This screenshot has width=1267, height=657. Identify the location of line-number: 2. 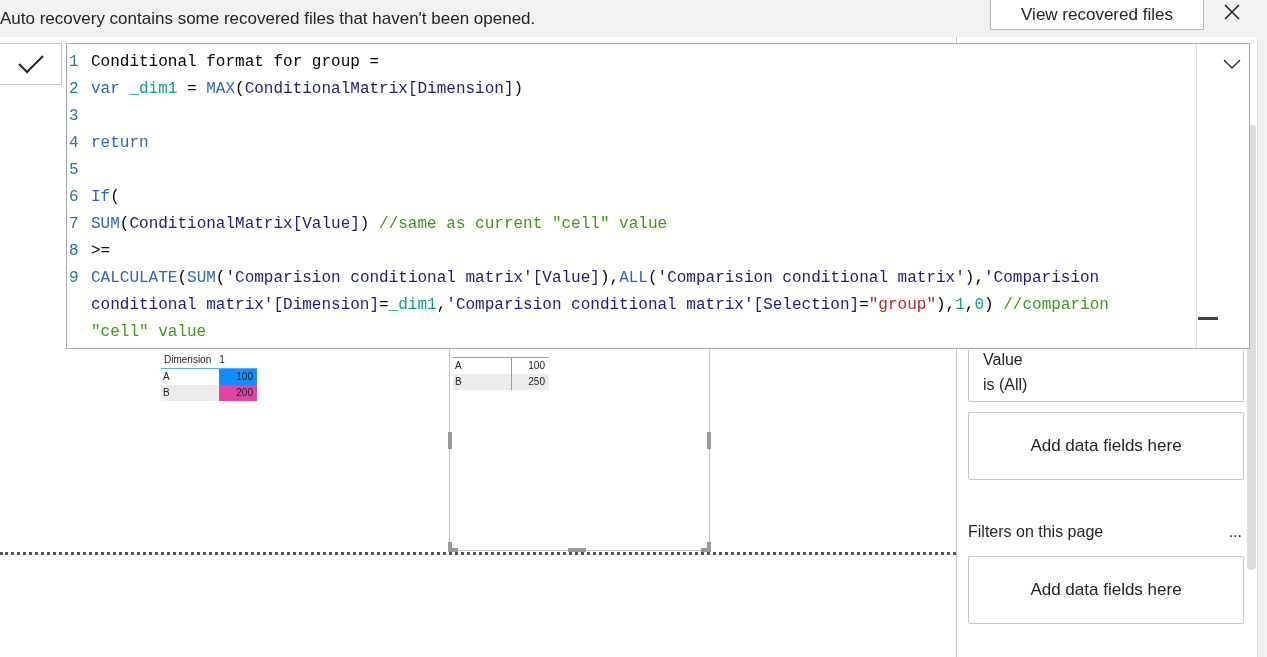
(74, 89).